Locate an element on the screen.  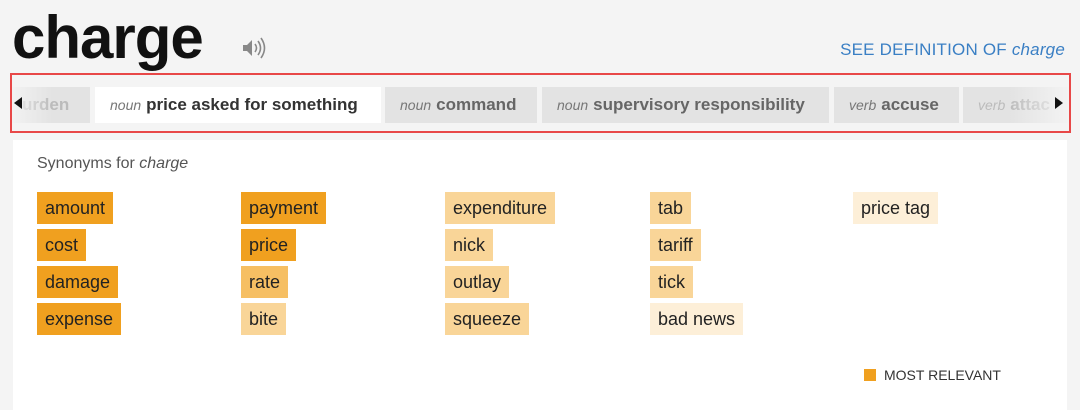
synonym-chip: squeeze is located at coordinates (487, 319).